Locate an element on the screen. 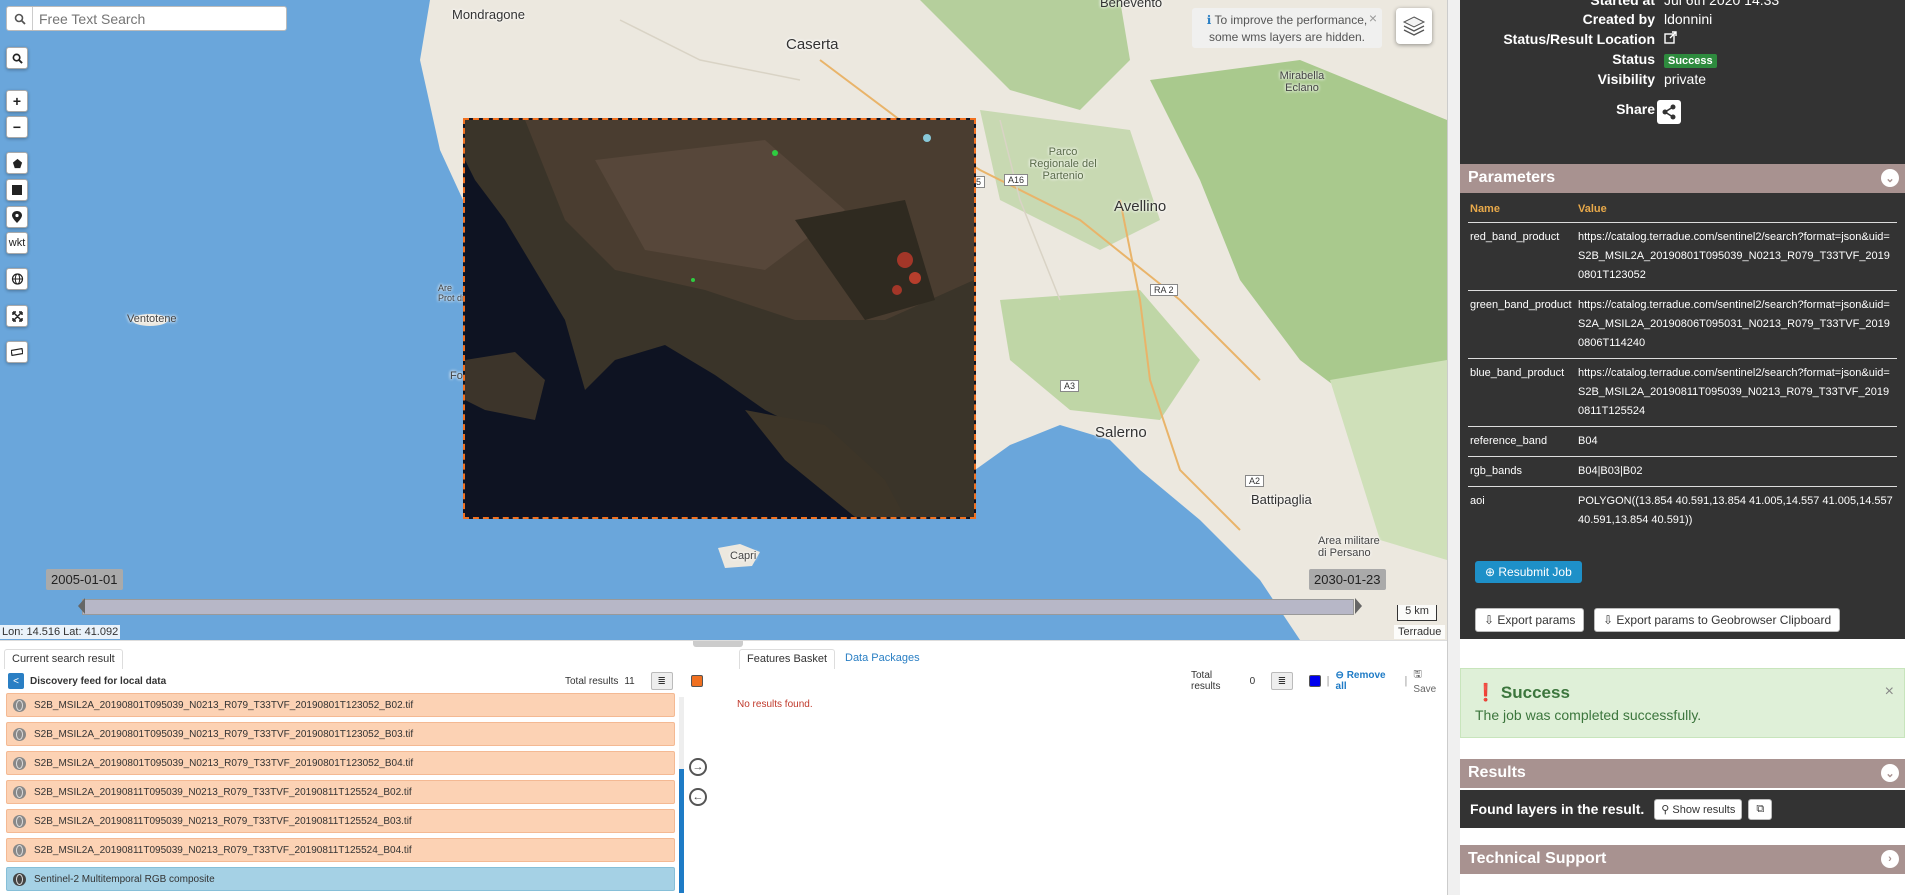 The width and height of the screenshot is (1907, 896). globe-grid-button is located at coordinates (17, 279).